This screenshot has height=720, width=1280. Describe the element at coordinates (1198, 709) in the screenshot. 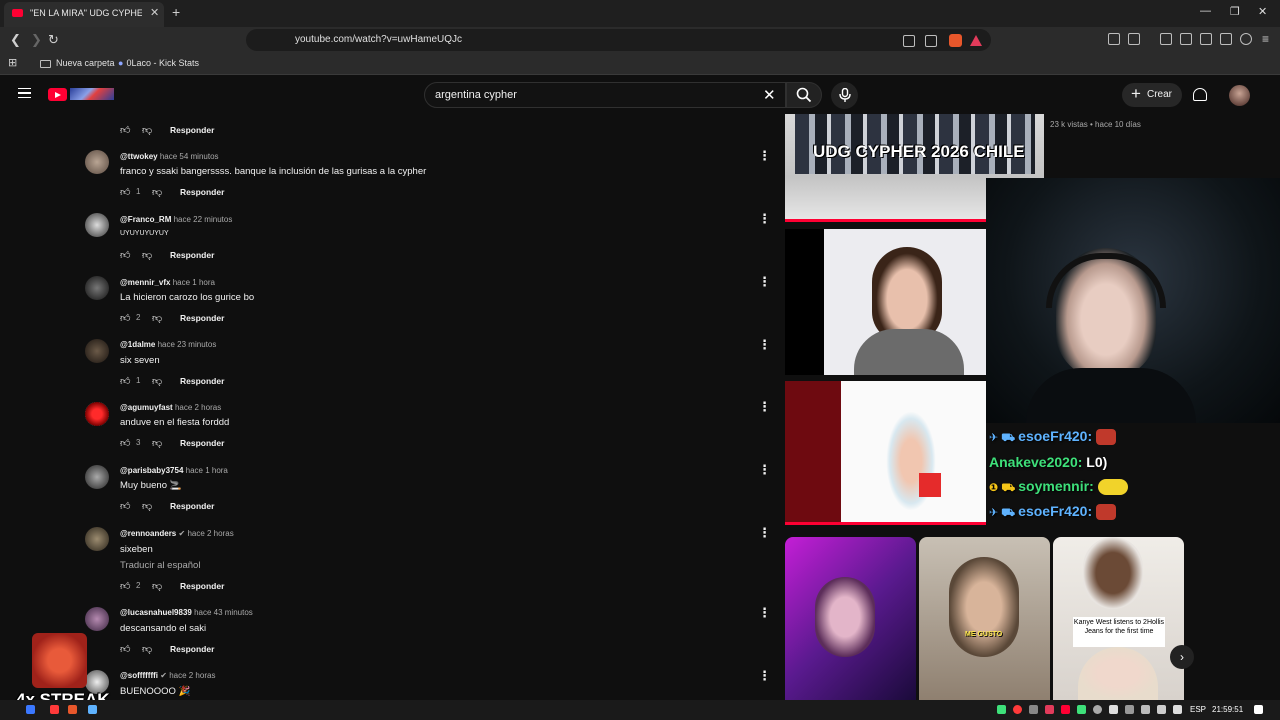

I see `language-indicator: ESP` at that location.